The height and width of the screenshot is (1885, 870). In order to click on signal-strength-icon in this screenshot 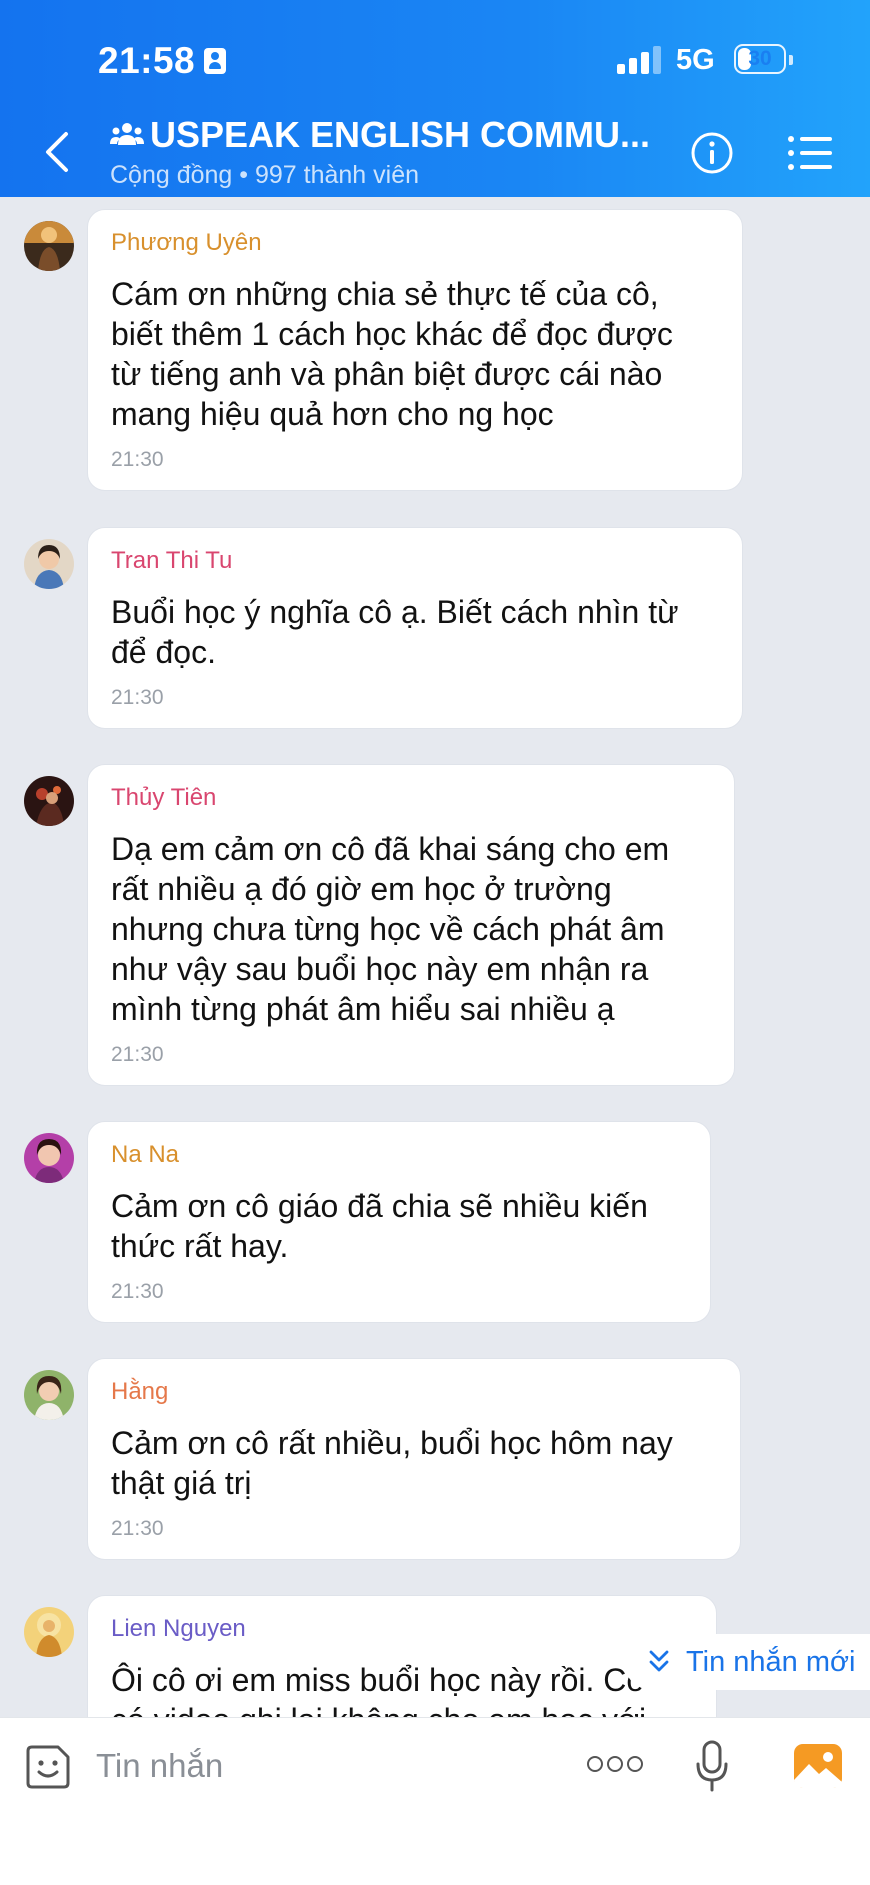, I will do `click(640, 60)`.